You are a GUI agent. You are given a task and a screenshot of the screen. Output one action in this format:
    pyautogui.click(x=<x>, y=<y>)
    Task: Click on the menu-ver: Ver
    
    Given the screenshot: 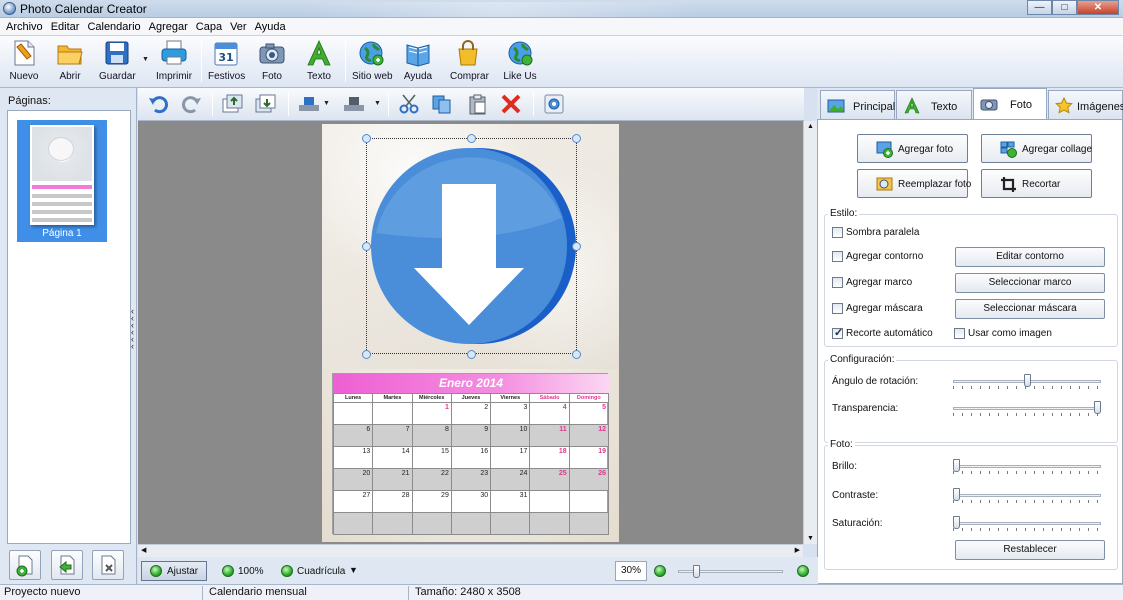 What is the action you would take?
    pyautogui.click(x=238, y=27)
    